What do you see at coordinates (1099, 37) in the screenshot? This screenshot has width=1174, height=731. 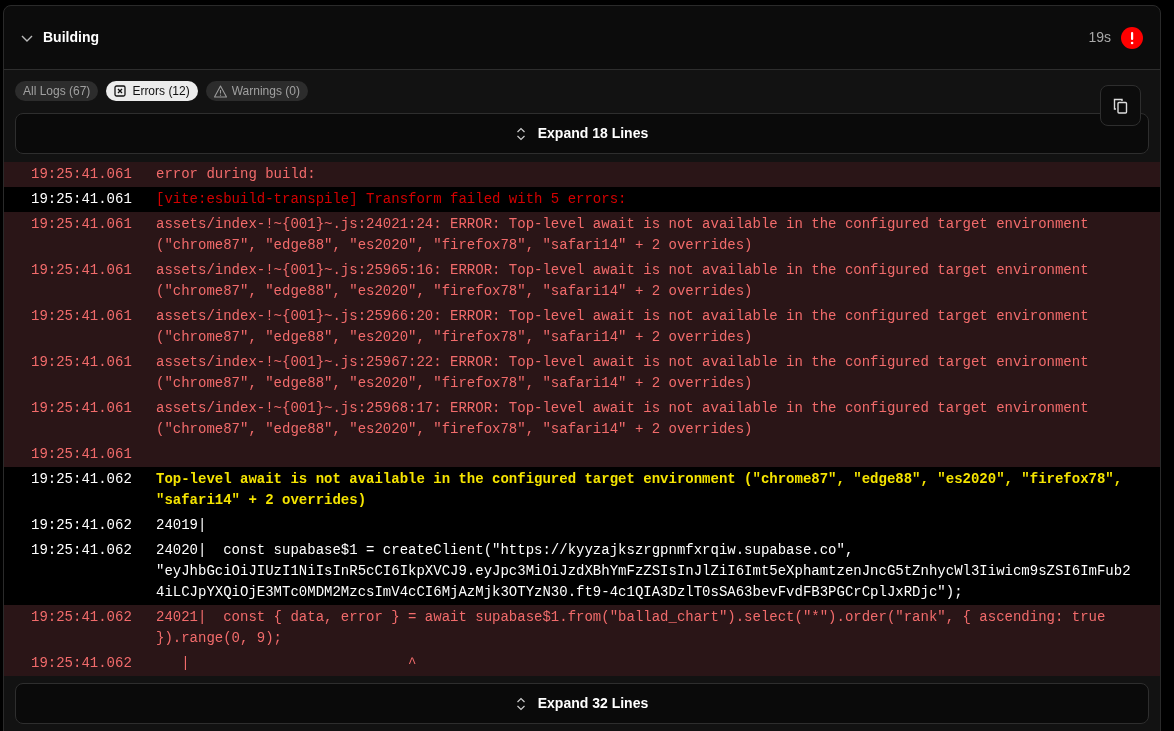 I see `duration-text: 19s` at bounding box center [1099, 37].